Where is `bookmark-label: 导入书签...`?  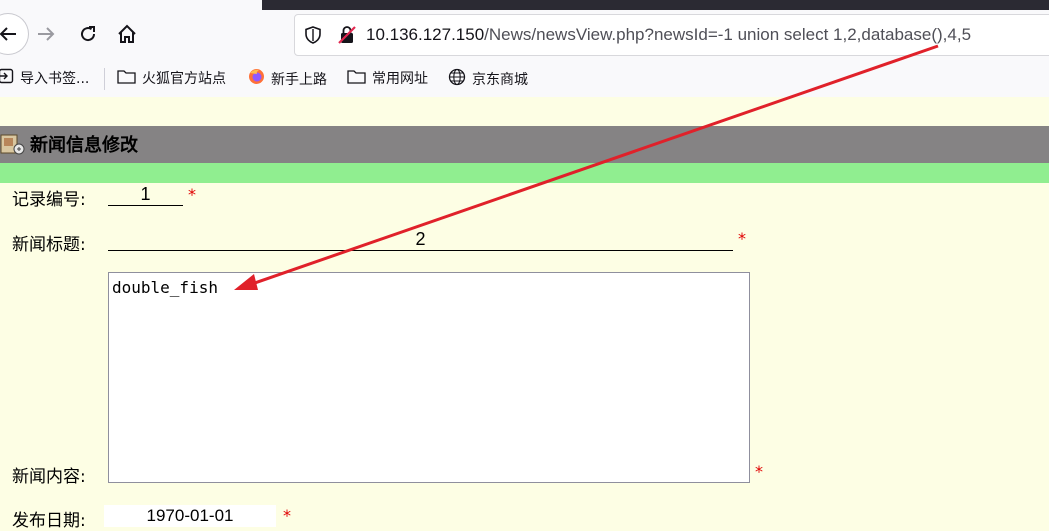
bookmark-label: 导入书签... is located at coordinates (55, 79).